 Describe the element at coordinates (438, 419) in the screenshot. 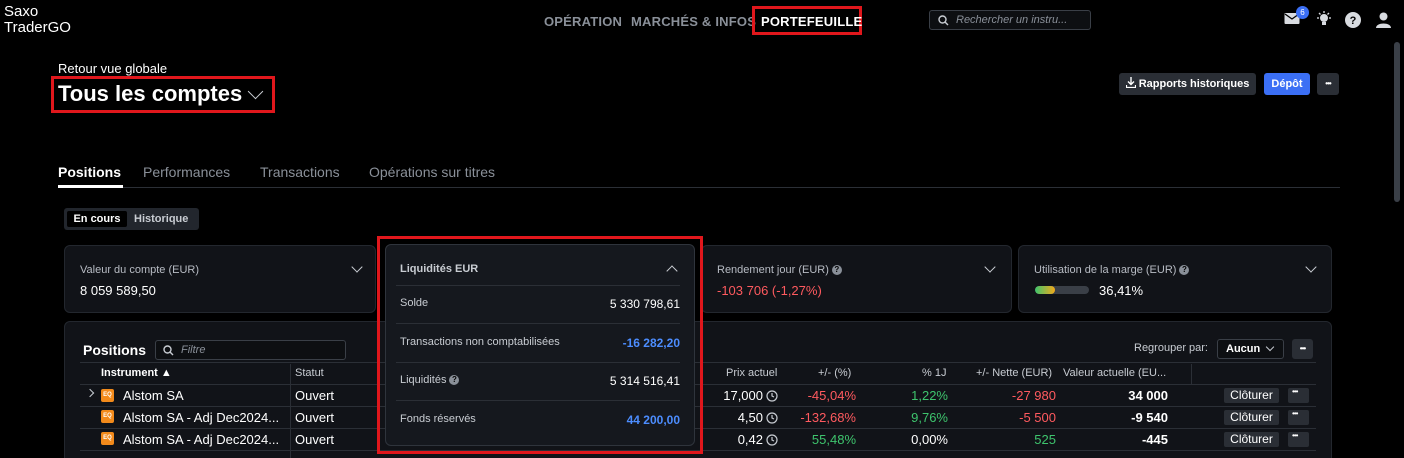

I see `liquidity-row-label: Fonds réservés` at that location.